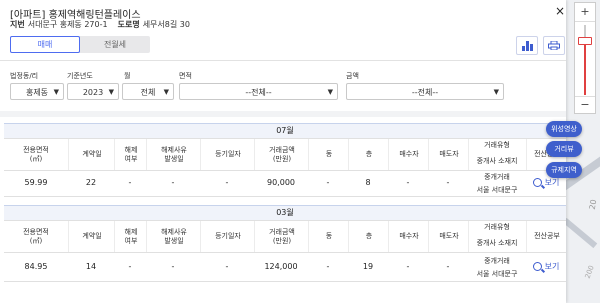 The image size is (600, 303). Describe the element at coordinates (368, 266) in the screenshot. I see `floor-value: 19` at that location.